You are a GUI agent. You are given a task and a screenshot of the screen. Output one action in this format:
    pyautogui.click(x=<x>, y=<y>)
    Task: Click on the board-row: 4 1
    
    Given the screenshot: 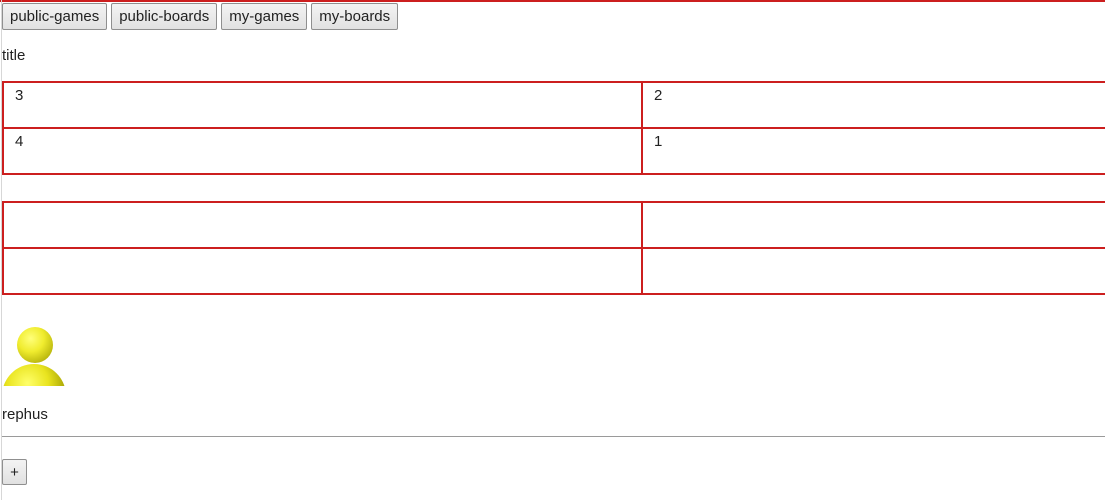 What is the action you would take?
    pyautogui.click(x=553, y=151)
    